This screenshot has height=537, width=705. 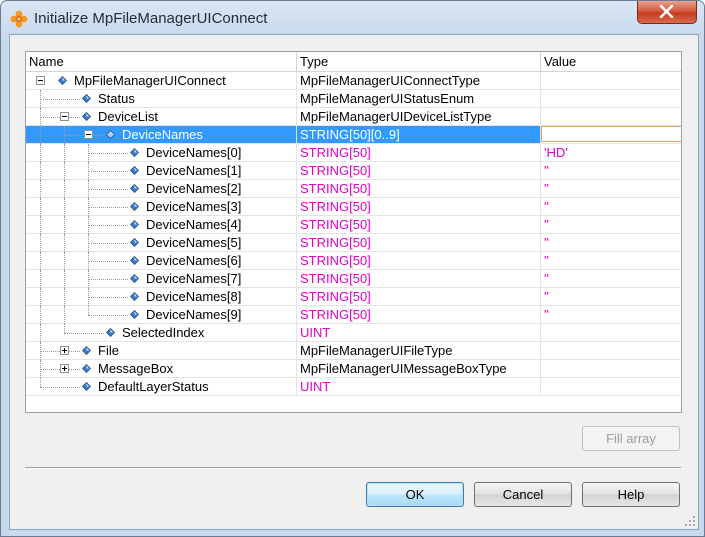 I want to click on tree-row: MessageBox MpFileManagerUIMessageBoxType, so click(x=353, y=369).